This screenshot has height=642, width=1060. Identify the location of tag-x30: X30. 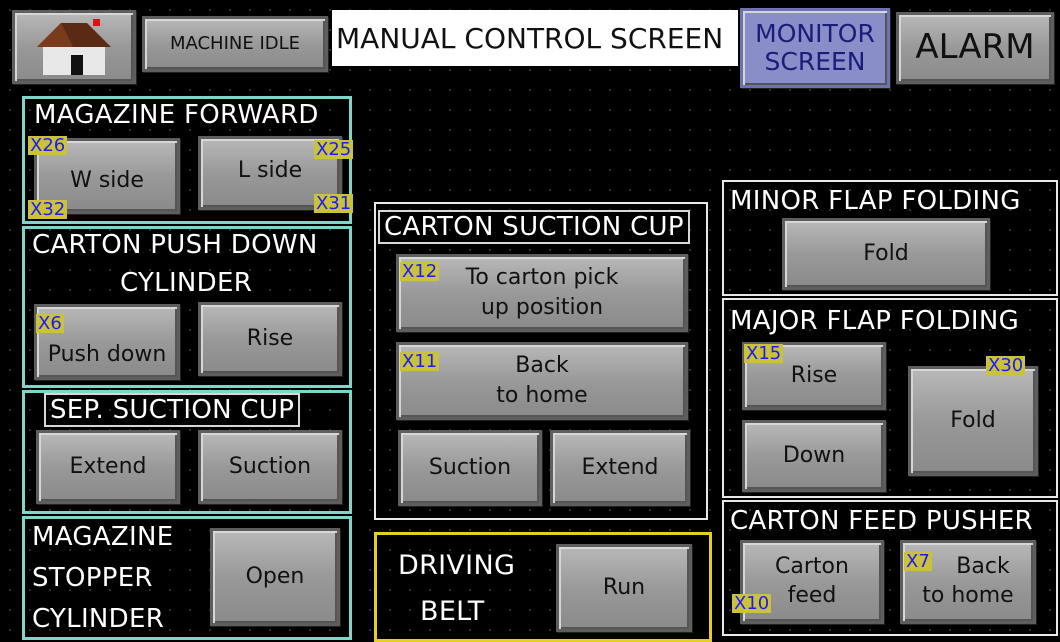
(1006, 365).